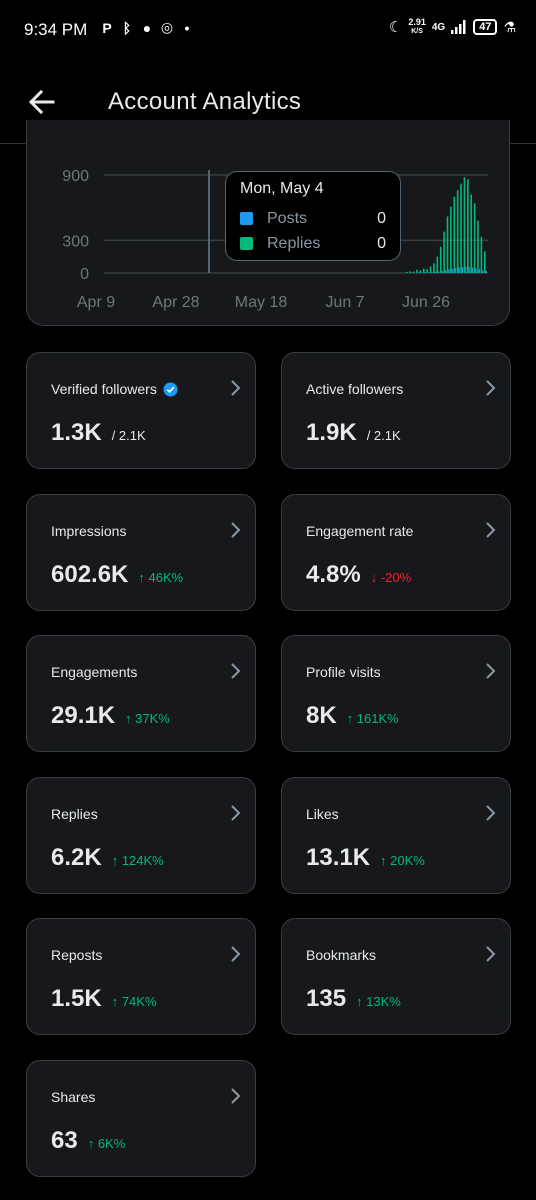  I want to click on metric-card-reposts: Reposts 1.5K ↑ 74K%, so click(141, 976).